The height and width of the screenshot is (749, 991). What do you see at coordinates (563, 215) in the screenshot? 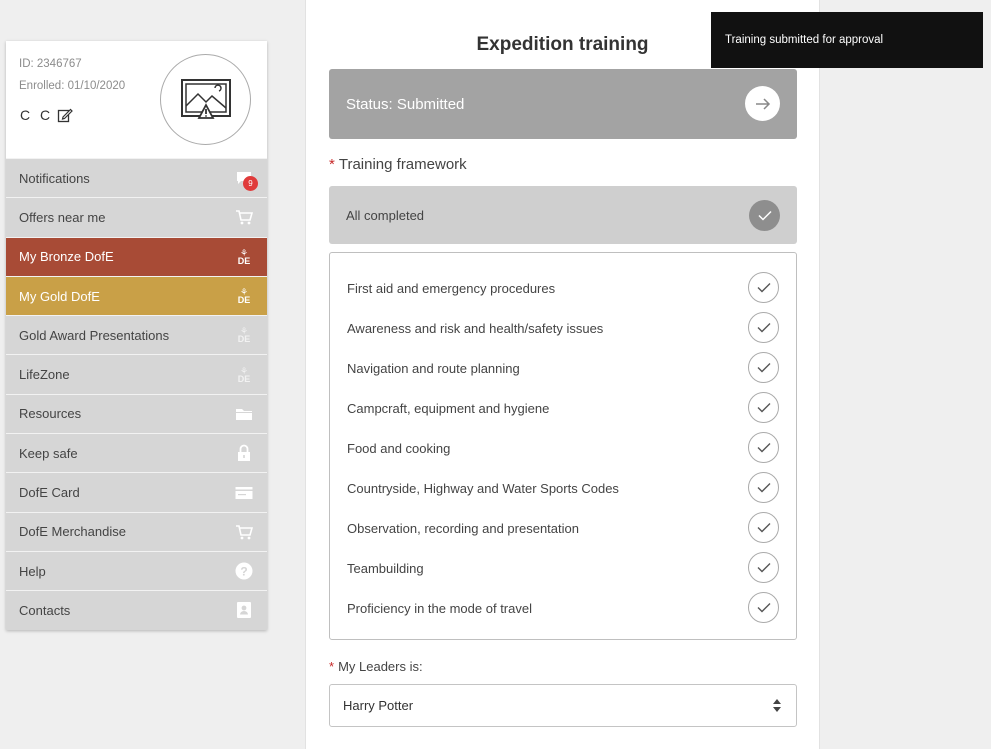
I see `all-completed-row: All completed` at bounding box center [563, 215].